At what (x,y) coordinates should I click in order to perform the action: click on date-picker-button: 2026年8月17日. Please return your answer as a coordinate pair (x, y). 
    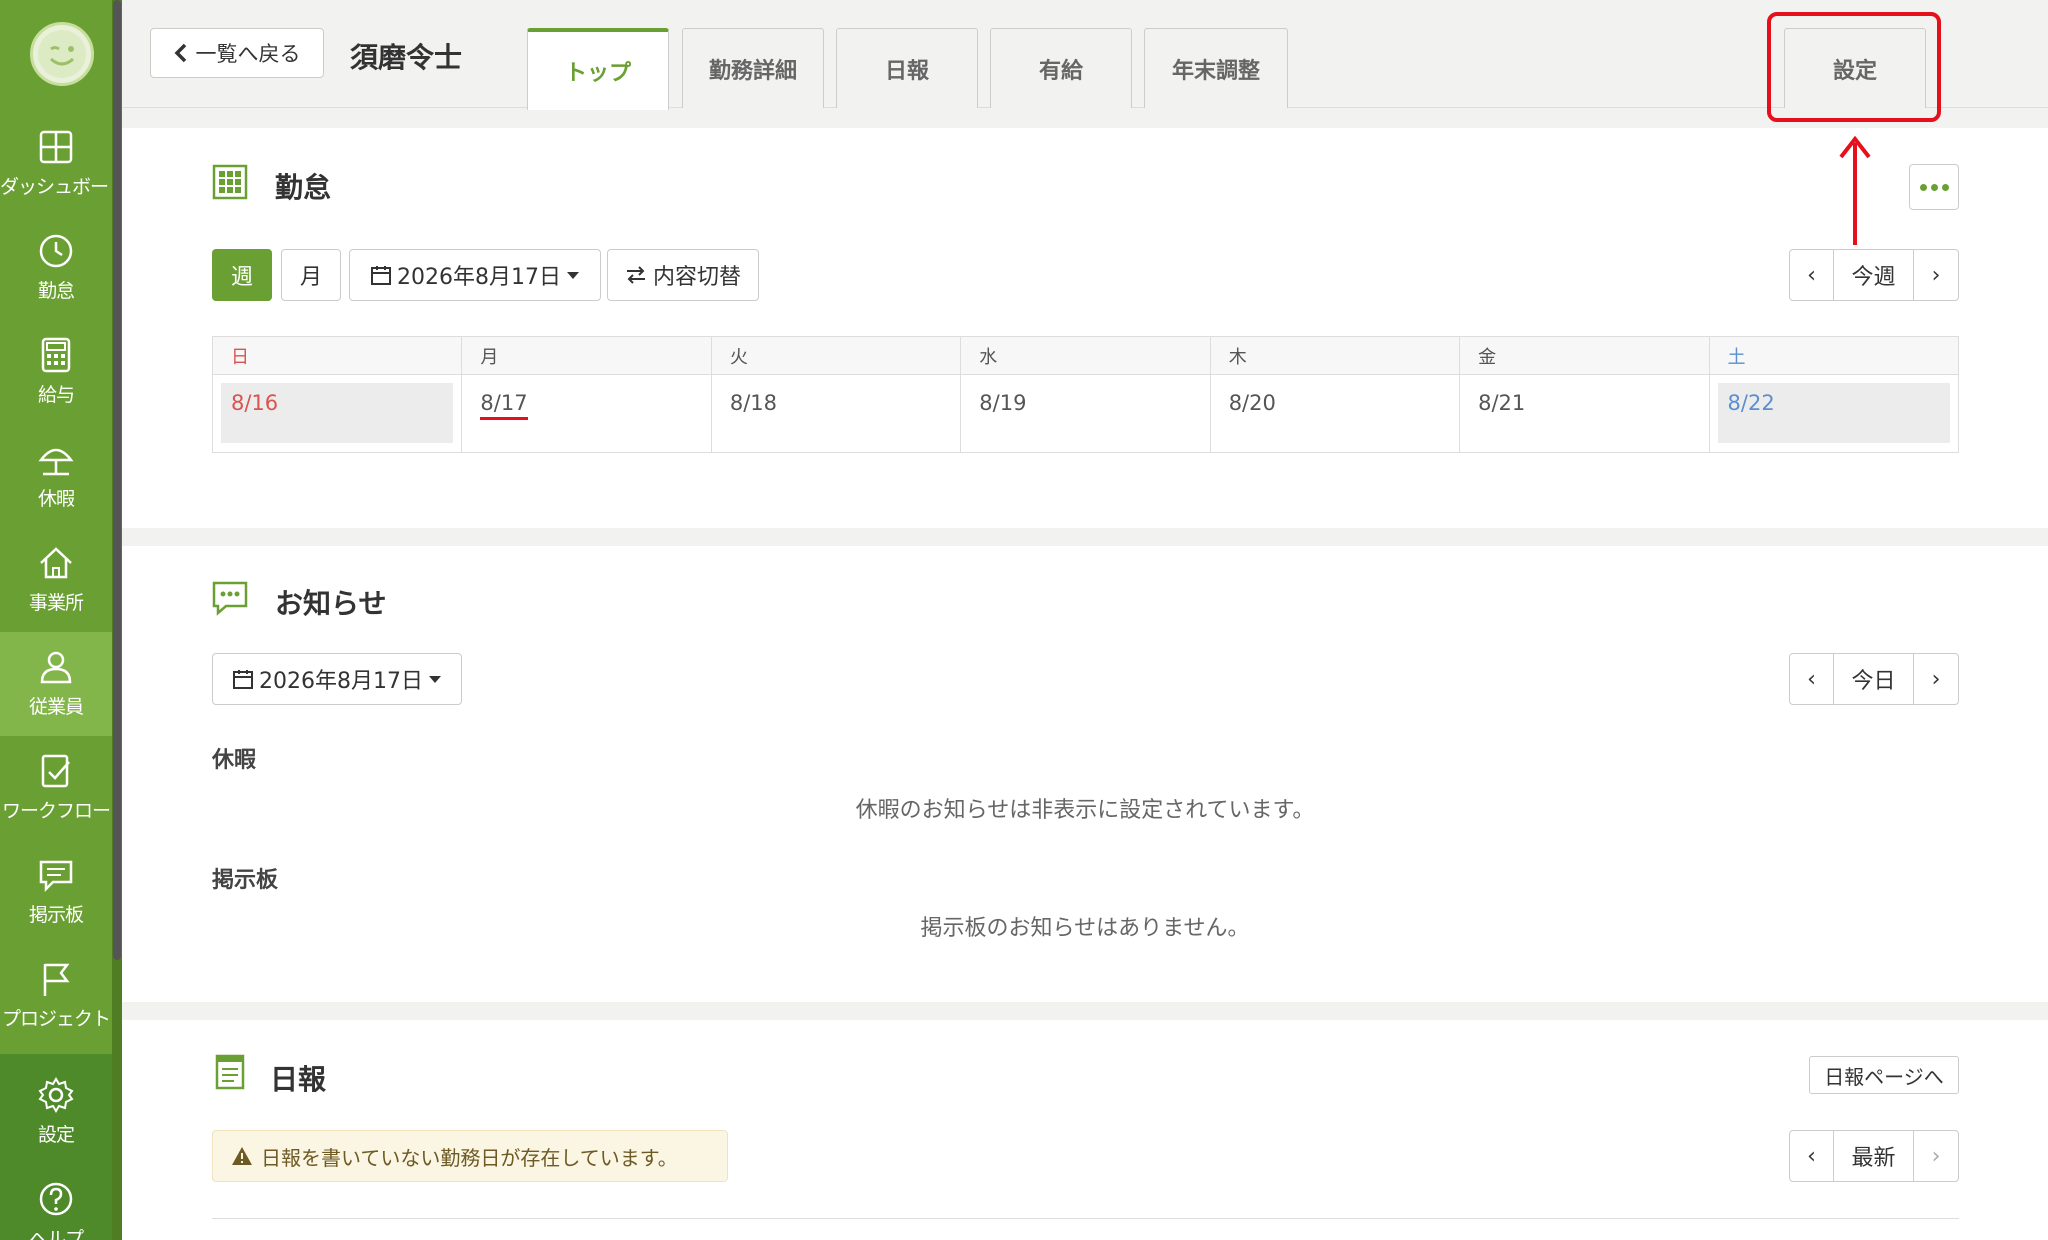
    Looking at the image, I should click on (475, 275).